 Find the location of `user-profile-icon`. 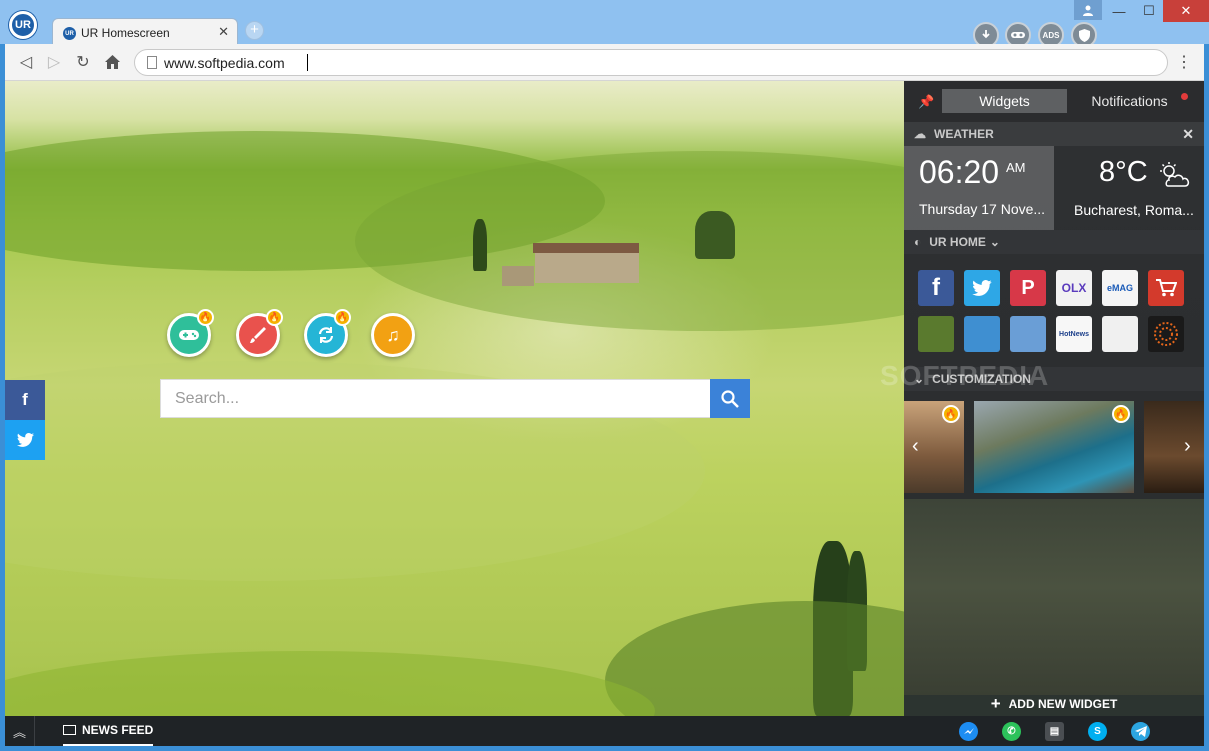

user-profile-icon is located at coordinates (1088, 10).